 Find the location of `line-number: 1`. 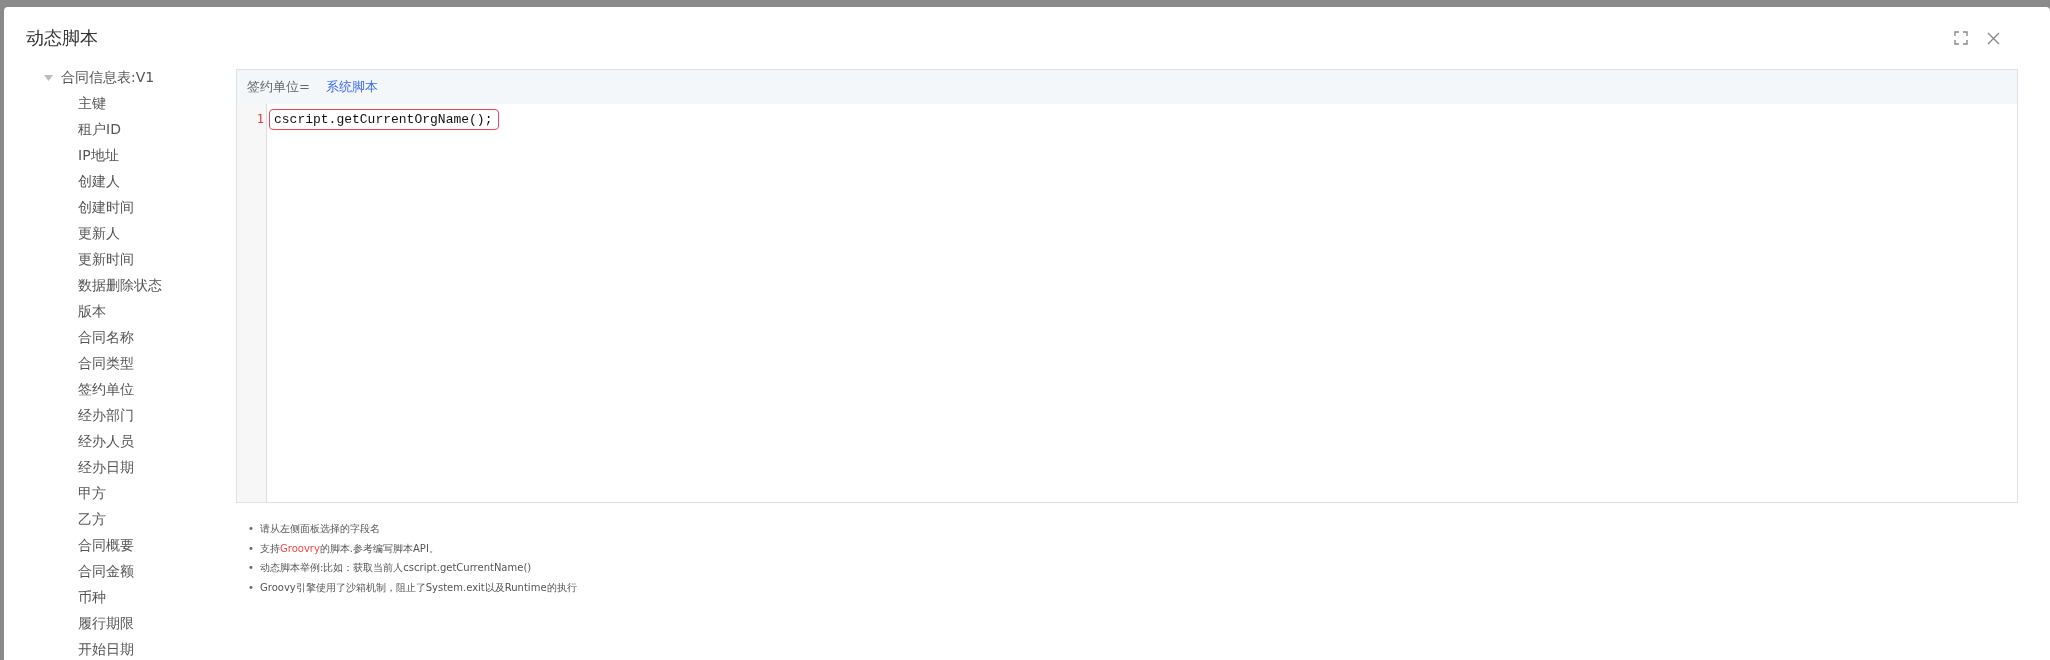

line-number: 1 is located at coordinates (260, 119).